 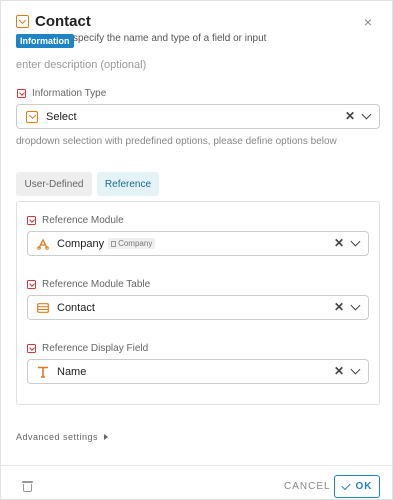 What do you see at coordinates (345, 485) in the screenshot?
I see `check-icon` at bounding box center [345, 485].